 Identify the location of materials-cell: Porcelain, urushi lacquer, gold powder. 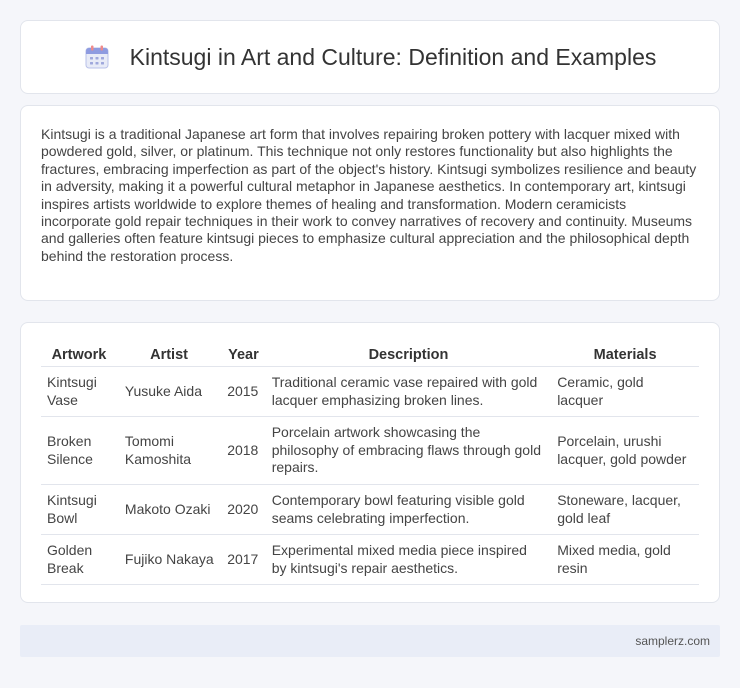
(625, 450).